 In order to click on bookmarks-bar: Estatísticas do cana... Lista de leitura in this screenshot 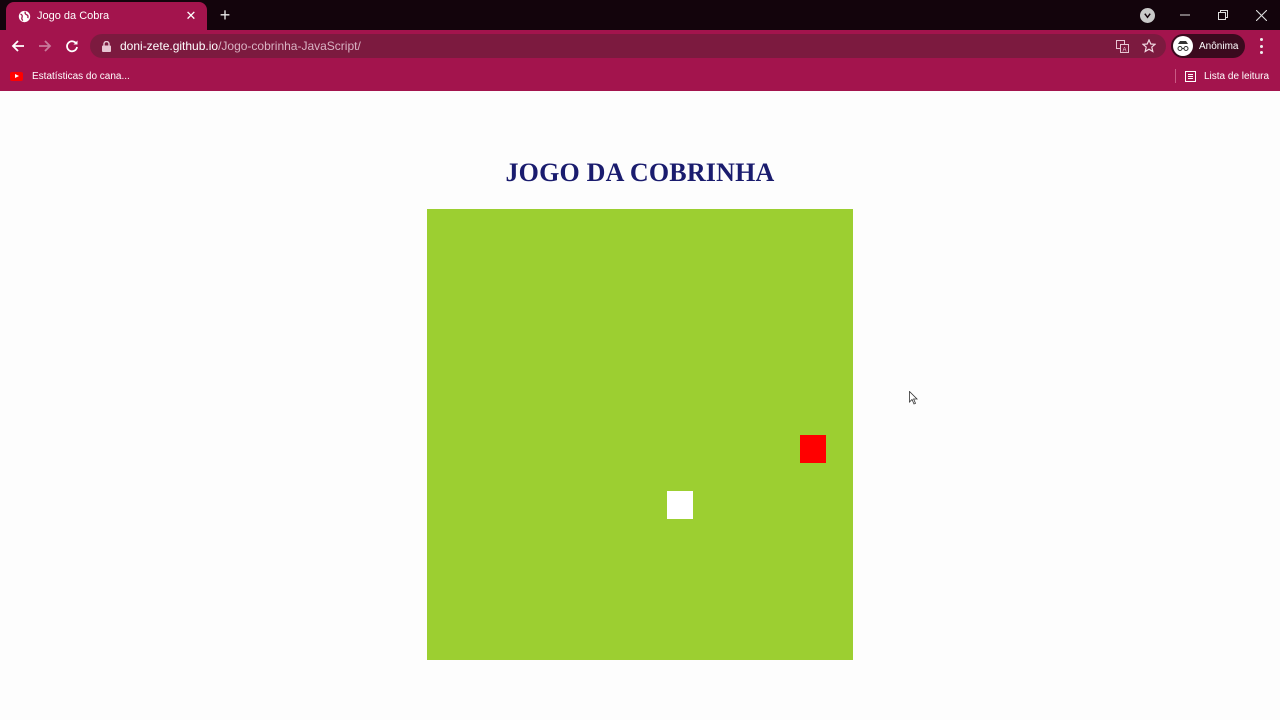, I will do `click(640, 76)`.